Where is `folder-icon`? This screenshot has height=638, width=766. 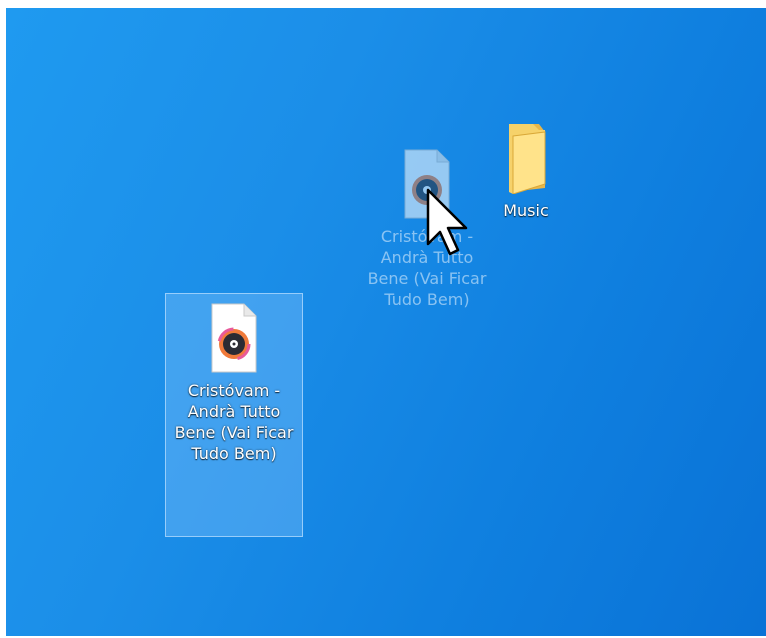
folder-icon is located at coordinates (527, 159).